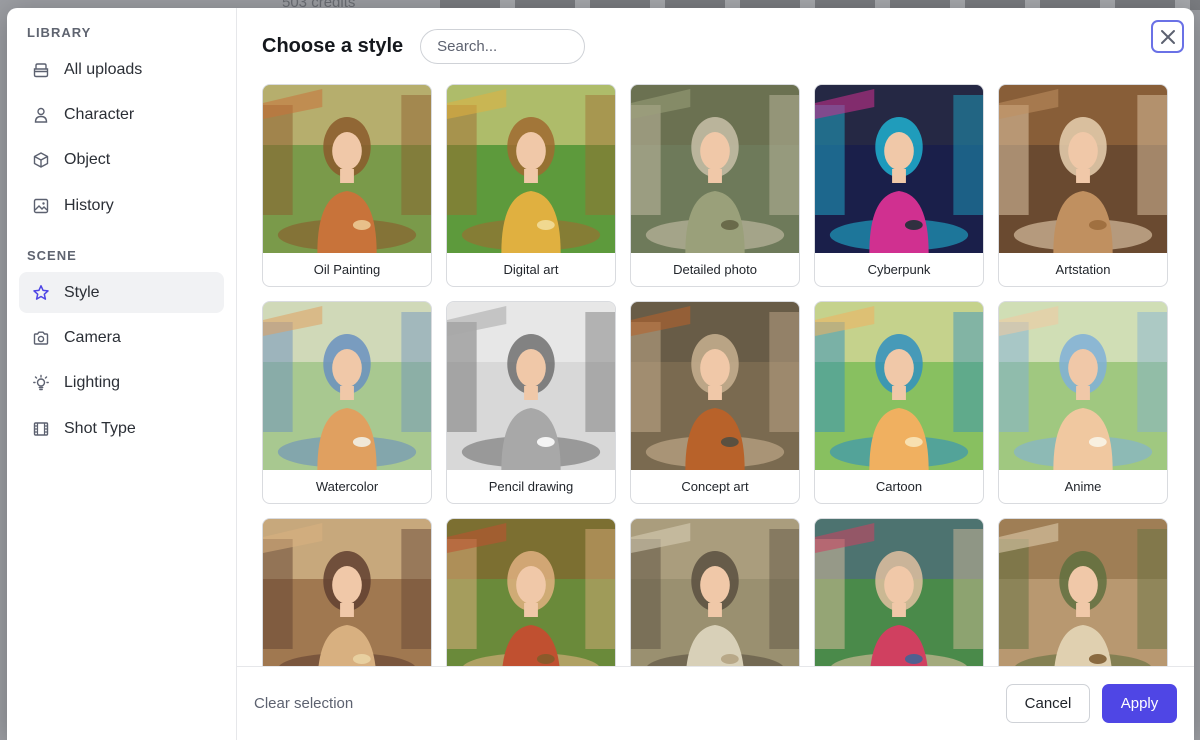 Image resolution: width=1200 pixels, height=740 pixels. What do you see at coordinates (333, 45) in the screenshot?
I see `page-title: Choose a style` at bounding box center [333, 45].